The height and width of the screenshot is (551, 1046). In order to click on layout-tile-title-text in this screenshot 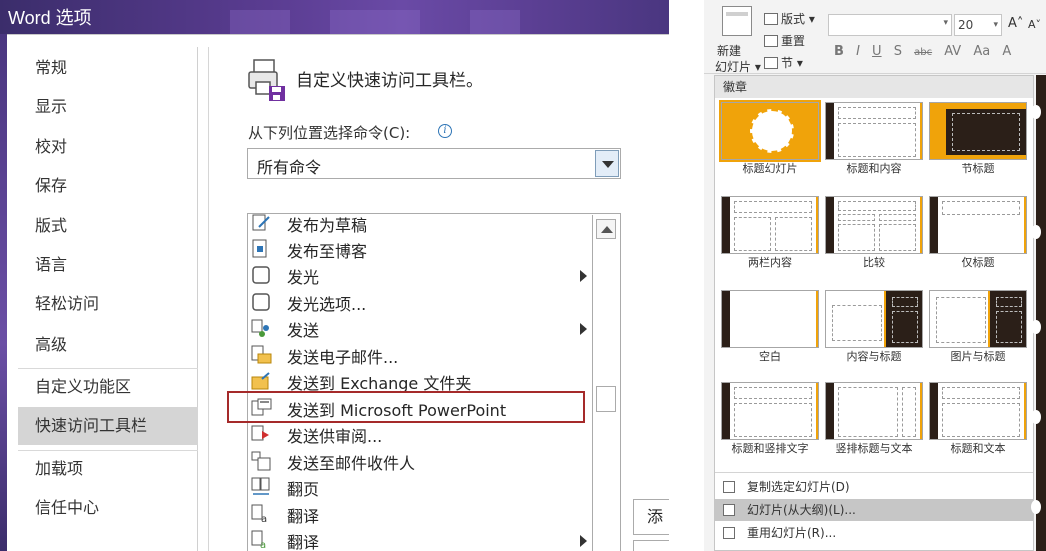, I will do `click(978, 411)`.